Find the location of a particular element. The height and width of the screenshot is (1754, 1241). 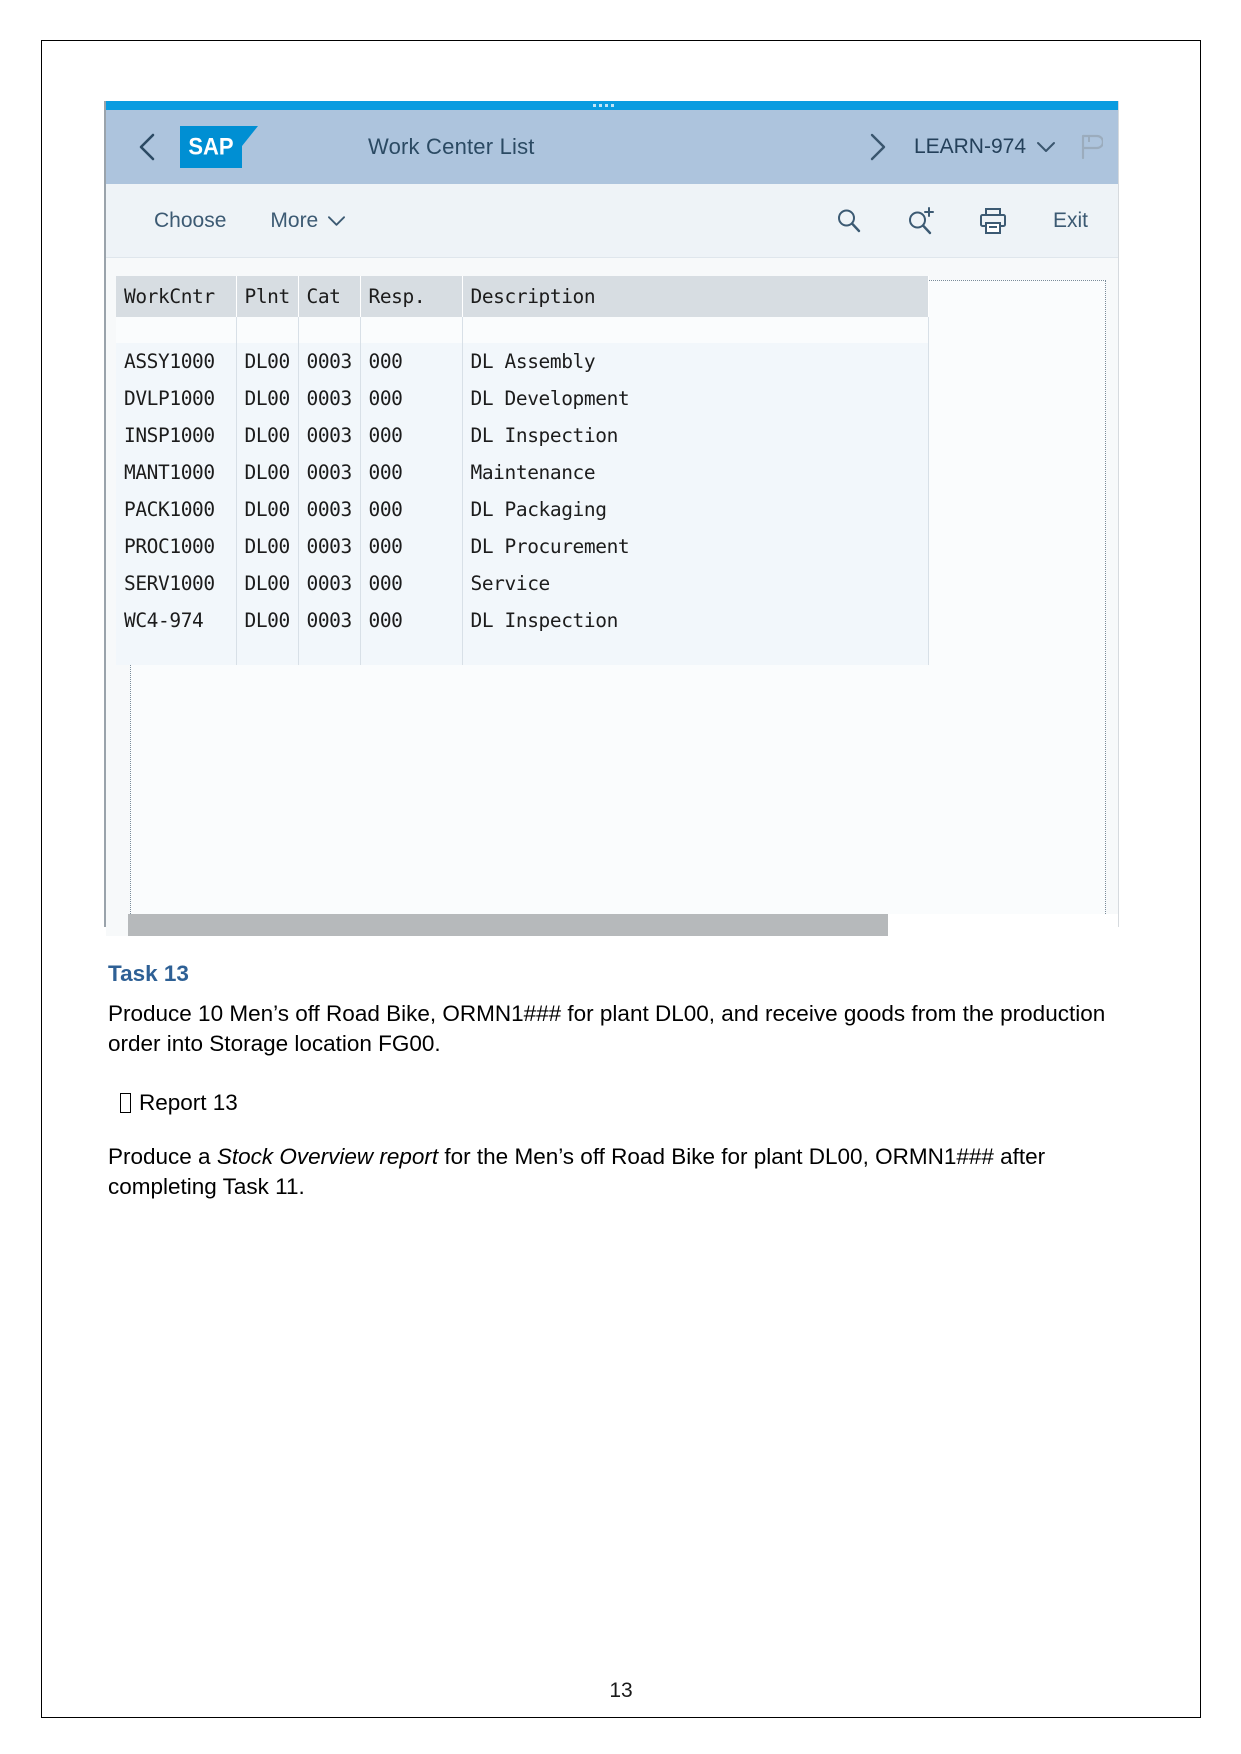

cell-description: Maintenance is located at coordinates (695, 472).